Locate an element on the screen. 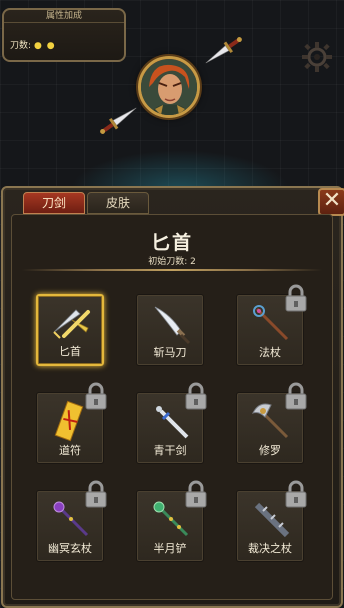  weapon-slot-qinggan-sword: 青干剑 is located at coordinates (171, 423).